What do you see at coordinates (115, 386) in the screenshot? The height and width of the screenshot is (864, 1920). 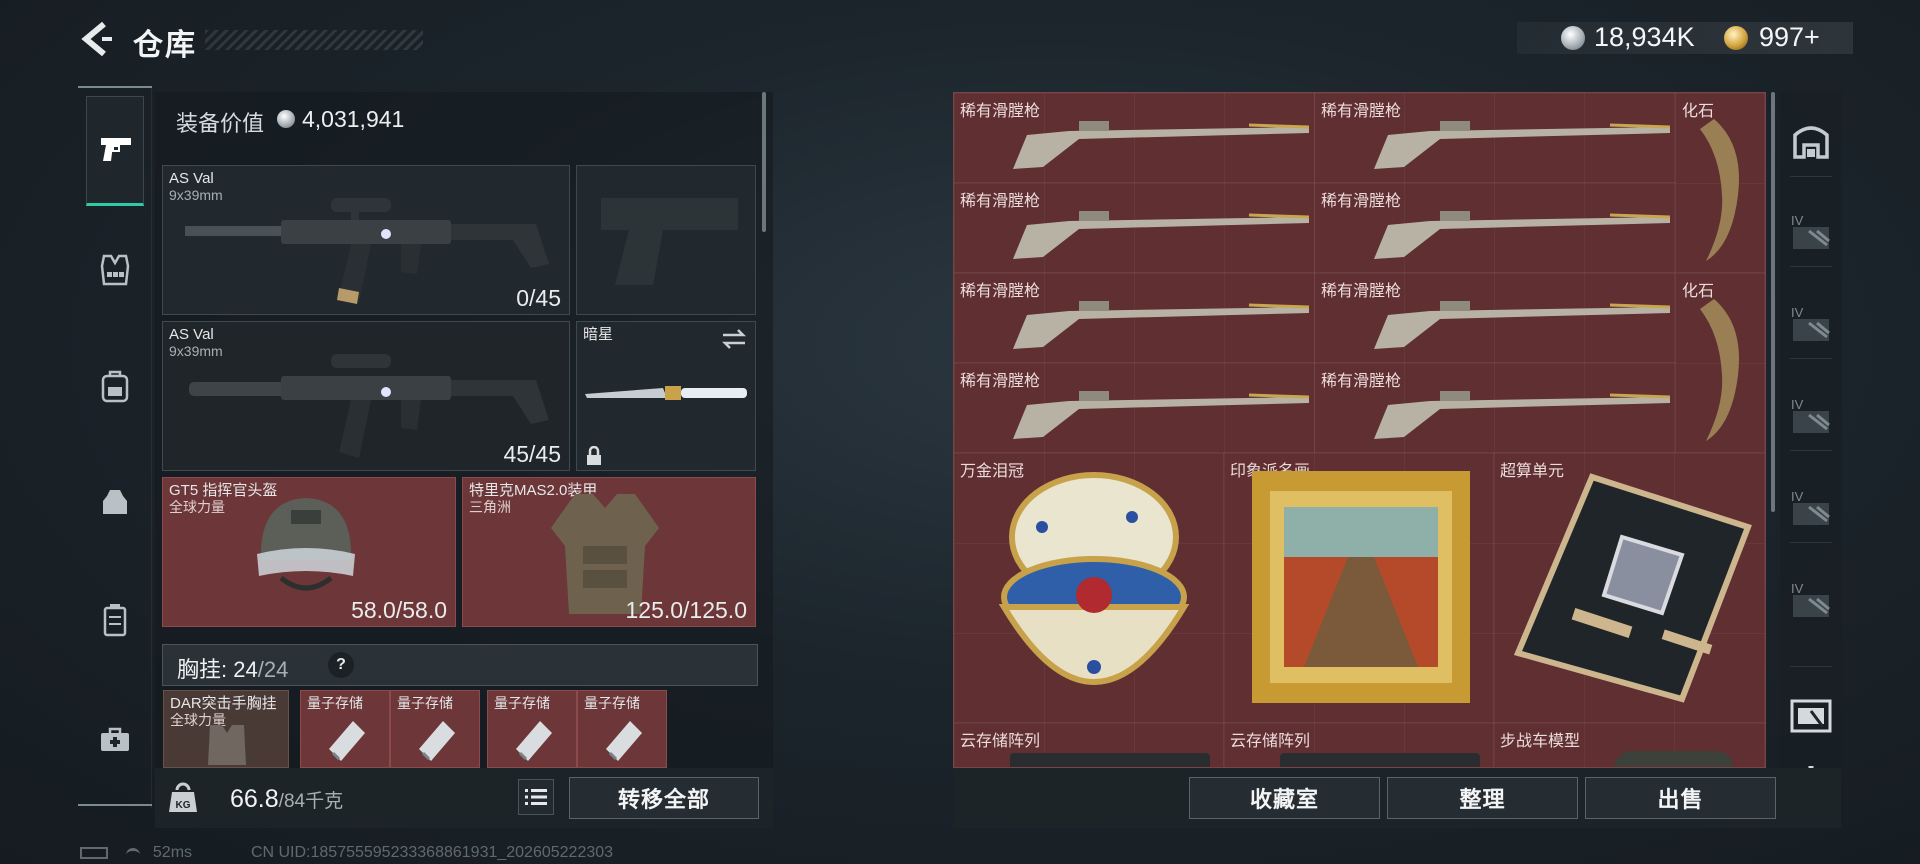 I see `tab-backpack` at bounding box center [115, 386].